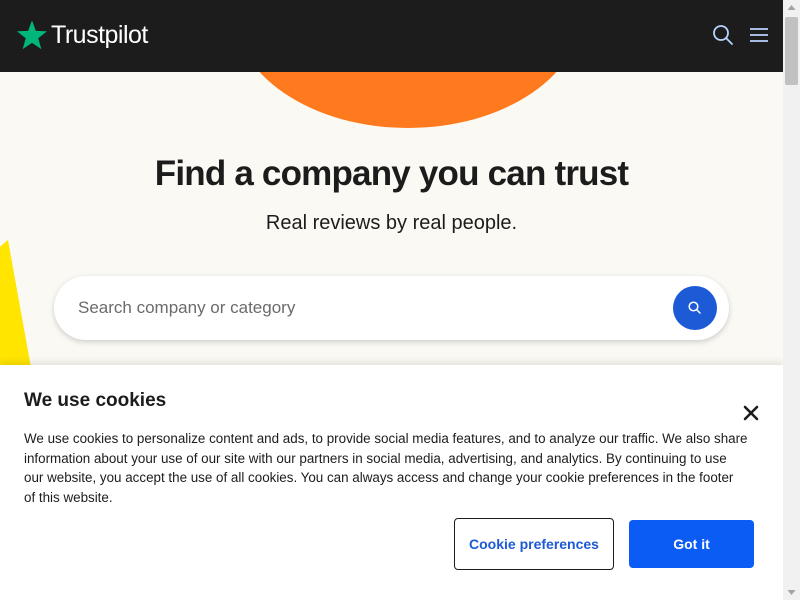 The height and width of the screenshot is (600, 800). What do you see at coordinates (791, 51) in the screenshot?
I see `scrollbar-thumb` at bounding box center [791, 51].